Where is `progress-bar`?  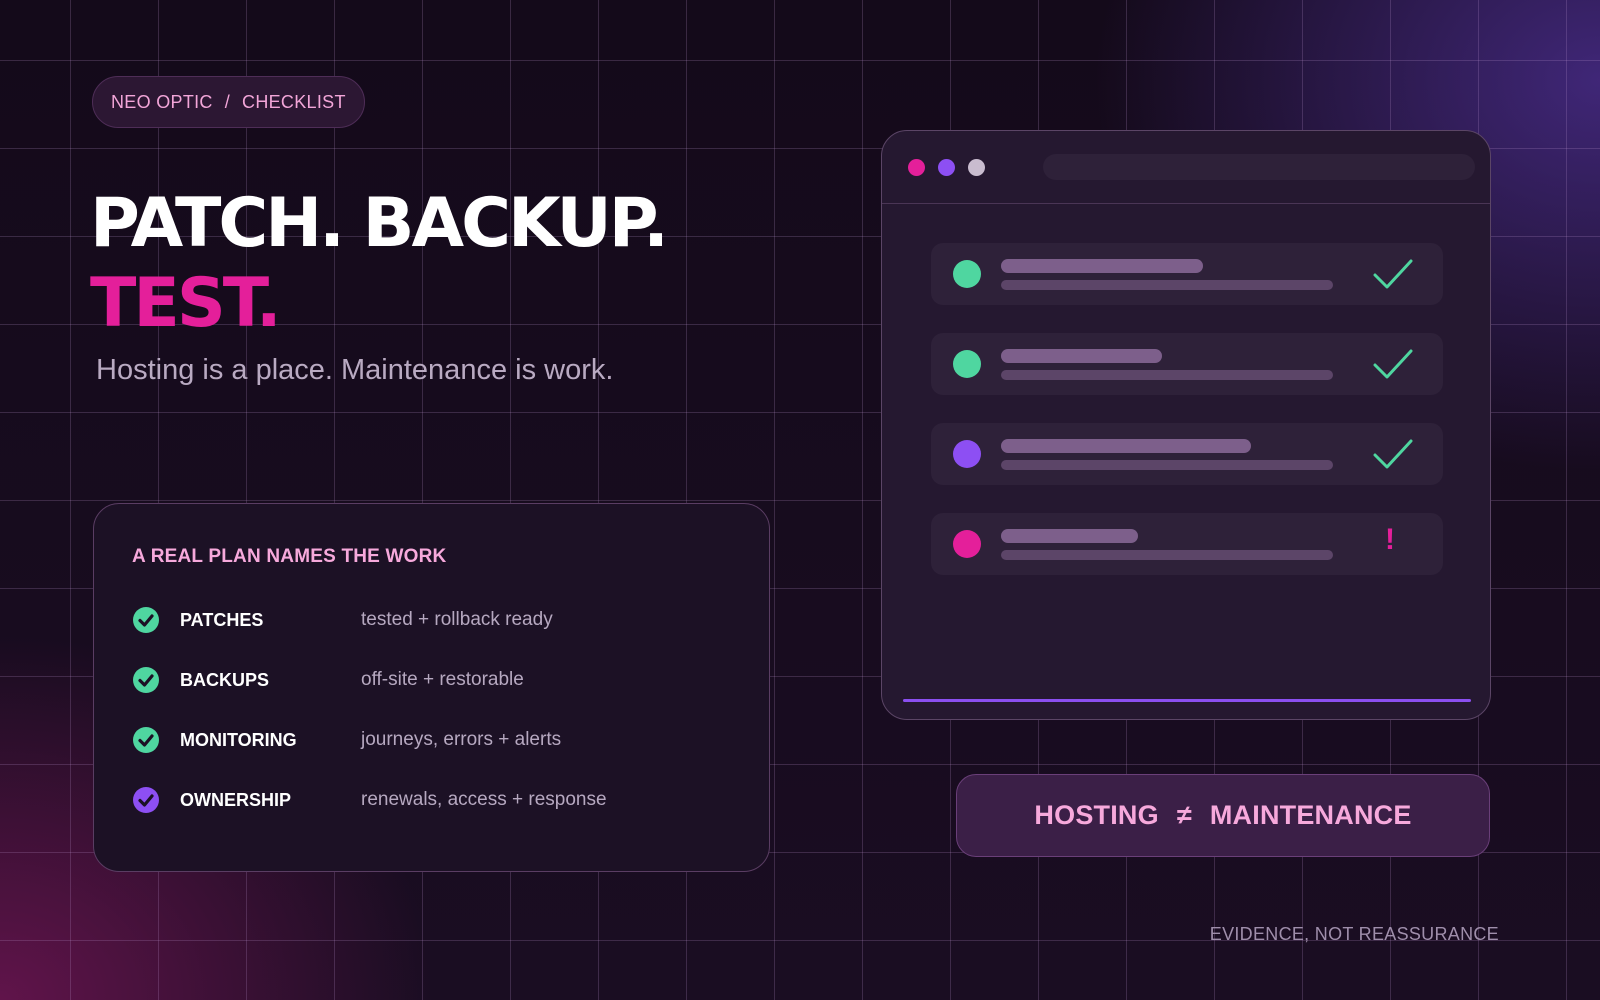 progress-bar is located at coordinates (1187, 700).